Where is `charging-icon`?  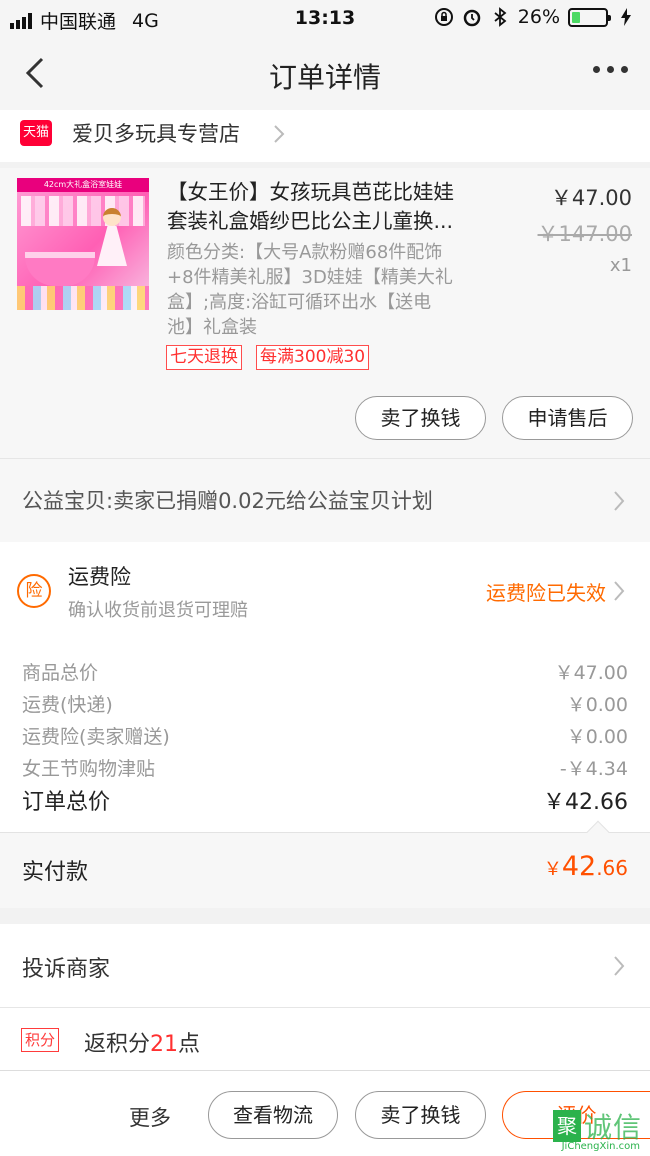 charging-icon is located at coordinates (626, 17).